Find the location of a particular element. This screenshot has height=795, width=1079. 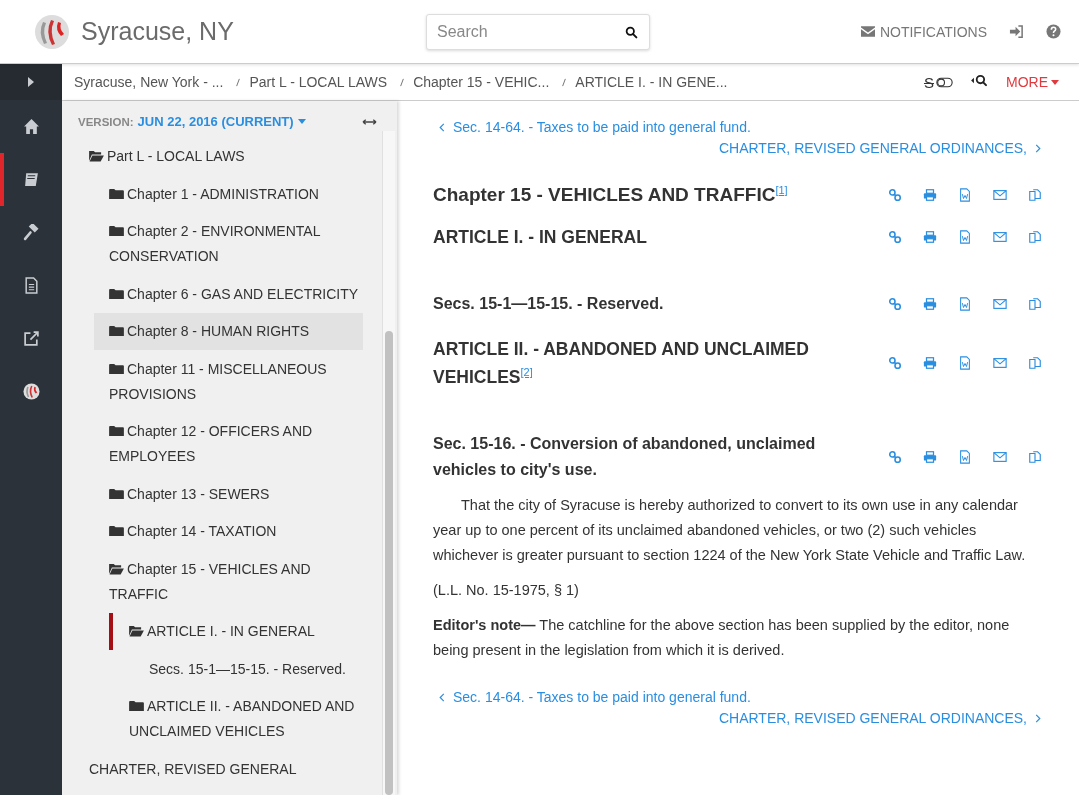

more-menu-button: MORE is located at coordinates (1032, 82).